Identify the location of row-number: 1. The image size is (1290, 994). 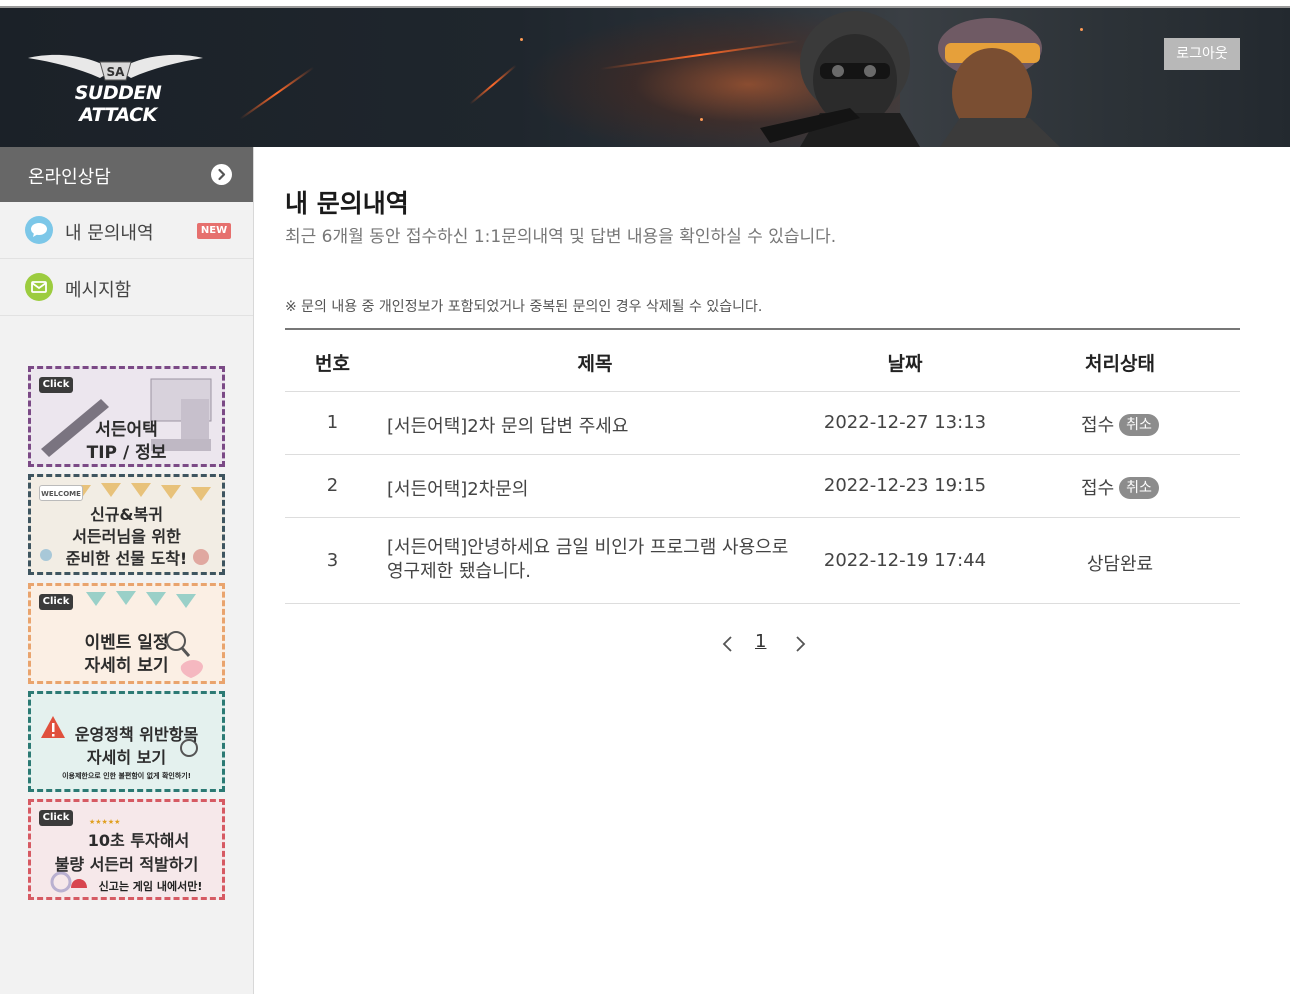
(332, 422).